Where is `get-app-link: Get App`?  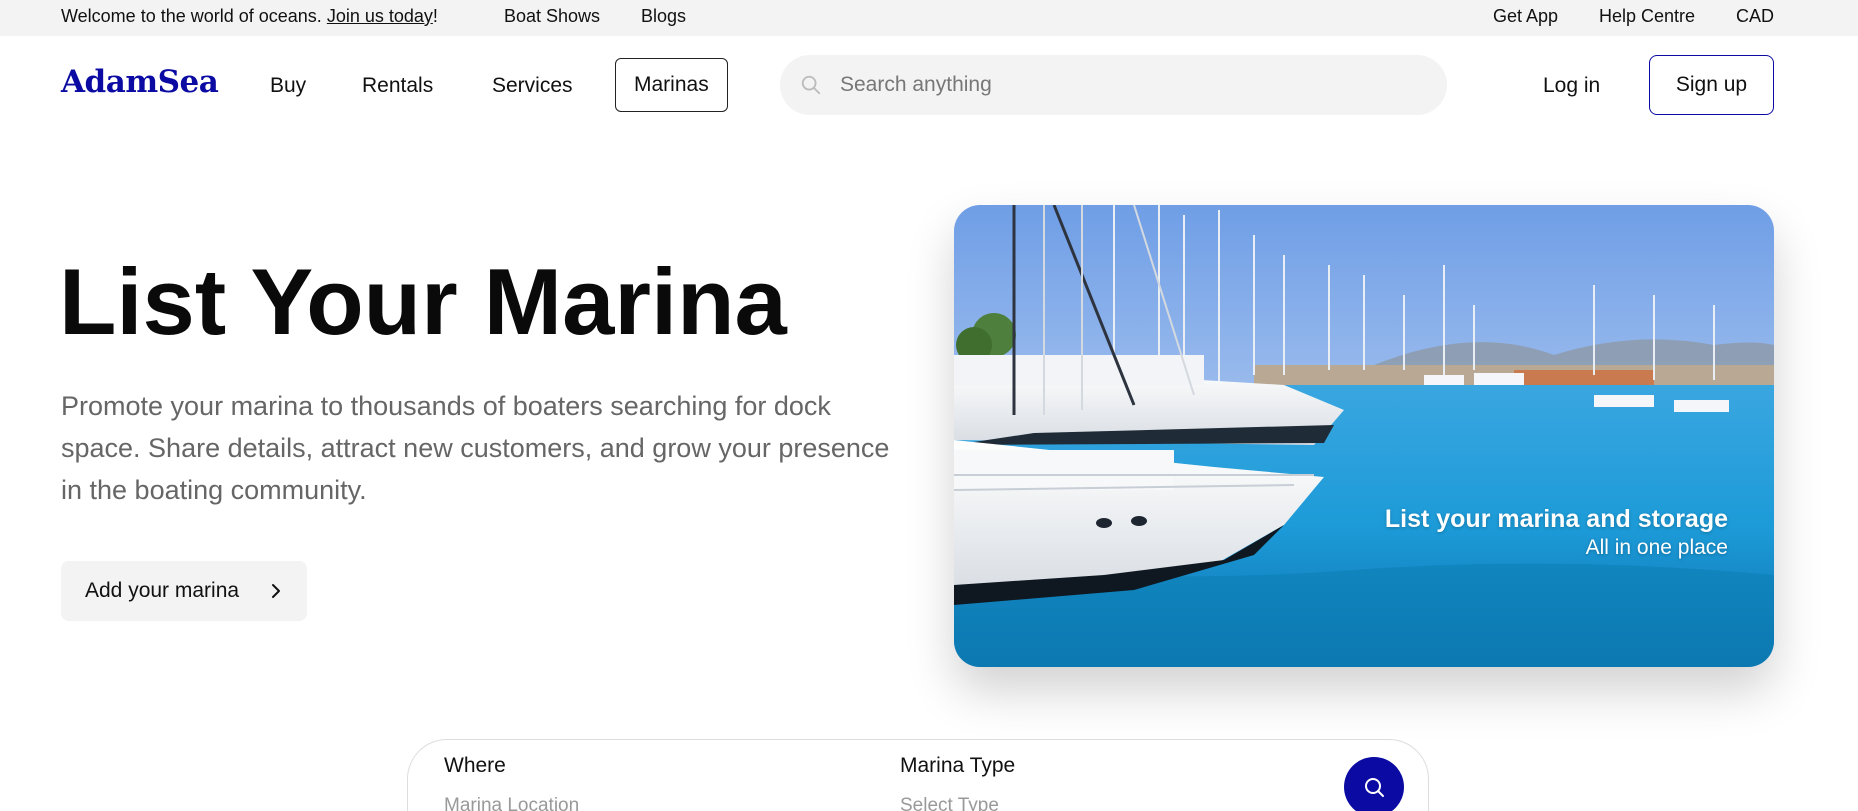 get-app-link: Get App is located at coordinates (1525, 16).